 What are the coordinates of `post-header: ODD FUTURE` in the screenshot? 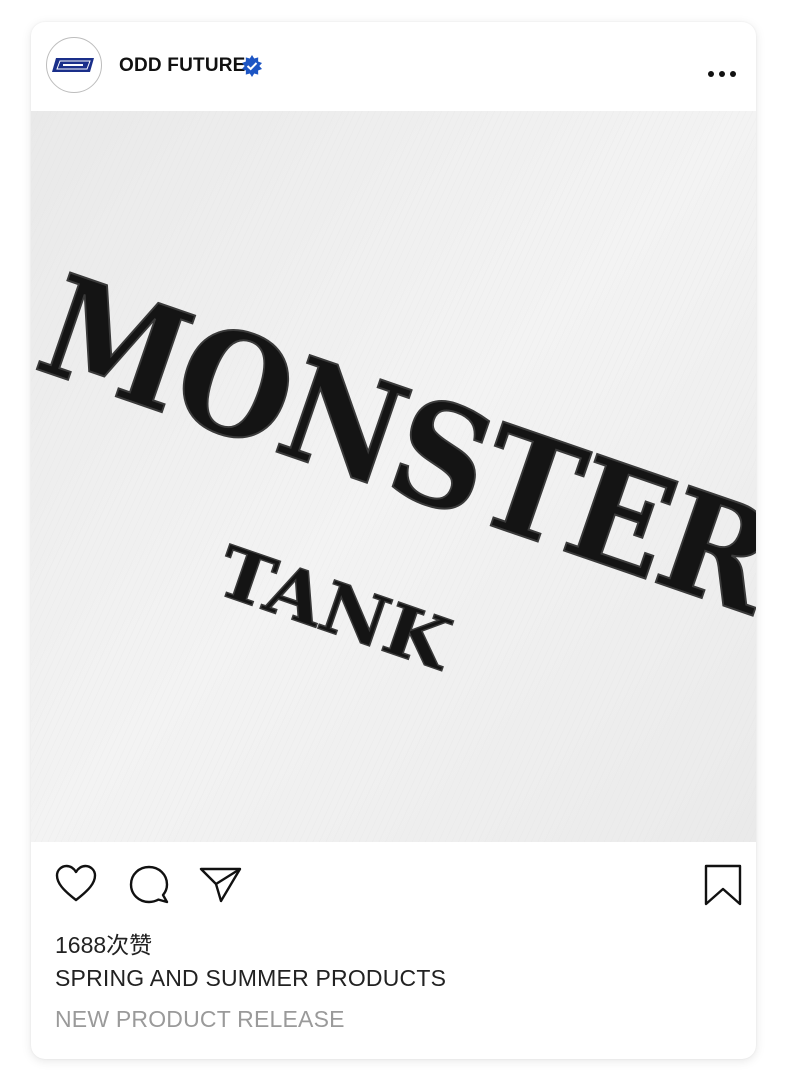 It's located at (393, 66).